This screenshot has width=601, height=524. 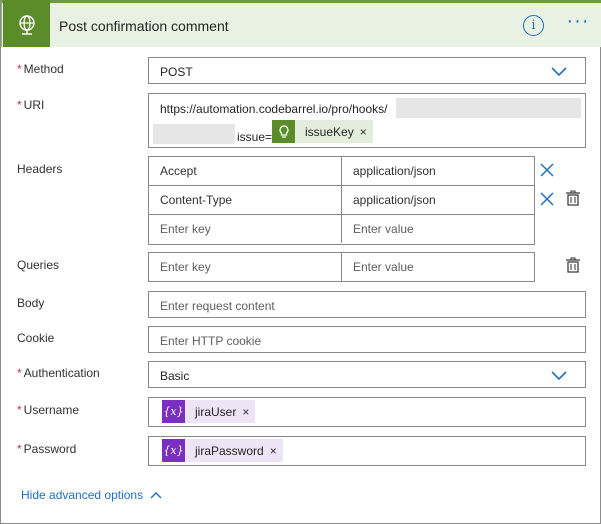 What do you see at coordinates (367, 339) in the screenshot?
I see `cookie-input: Enter HTTP cookie` at bounding box center [367, 339].